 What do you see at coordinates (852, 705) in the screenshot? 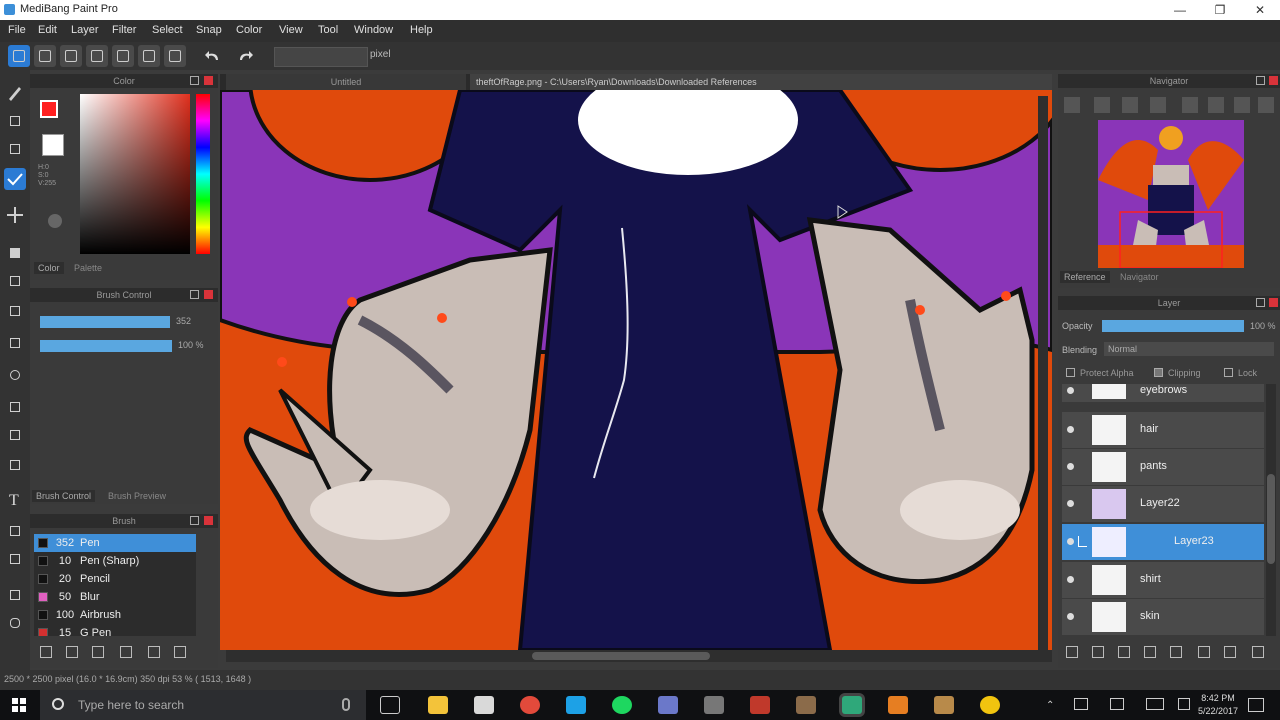
I see `medibang-taskbar-icon` at bounding box center [852, 705].